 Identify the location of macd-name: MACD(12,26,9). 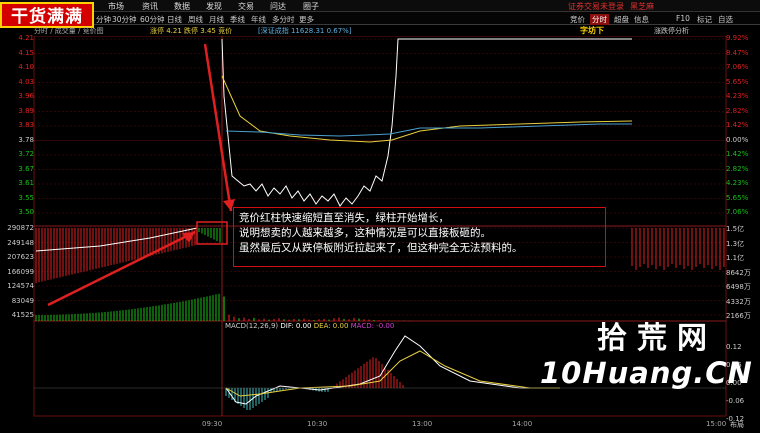
(252, 326).